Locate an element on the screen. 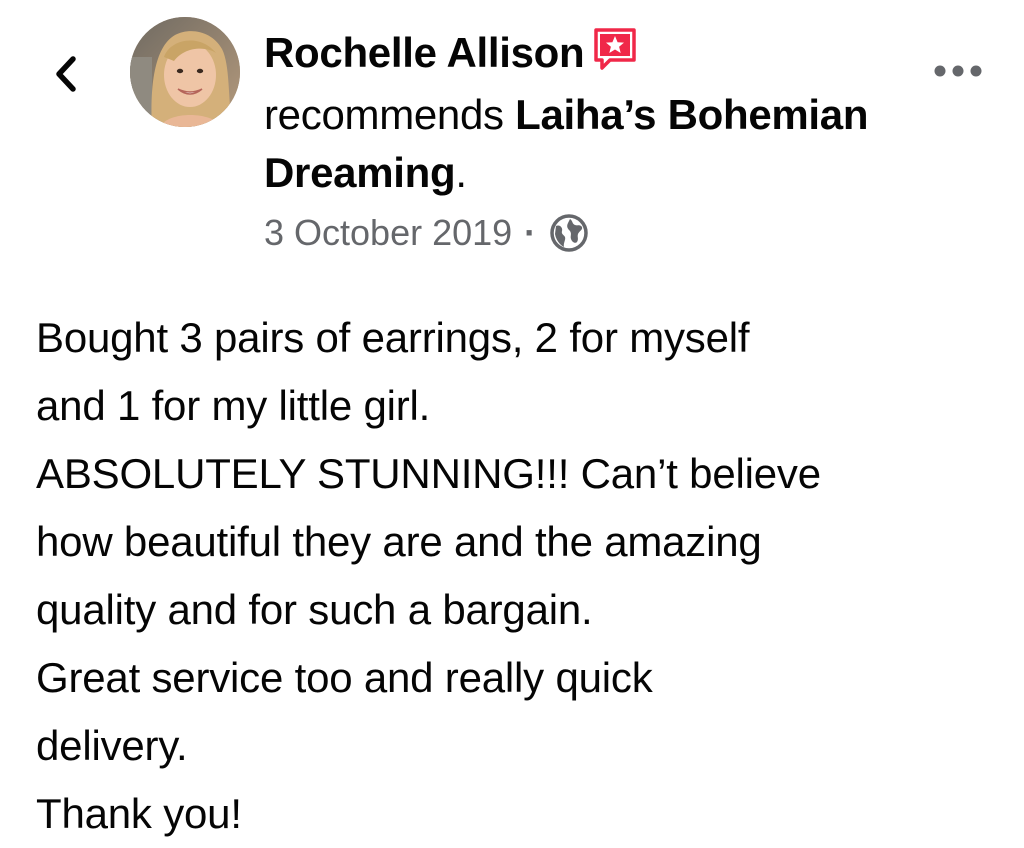 This screenshot has width=1024, height=848. back-button is located at coordinates (66, 74).